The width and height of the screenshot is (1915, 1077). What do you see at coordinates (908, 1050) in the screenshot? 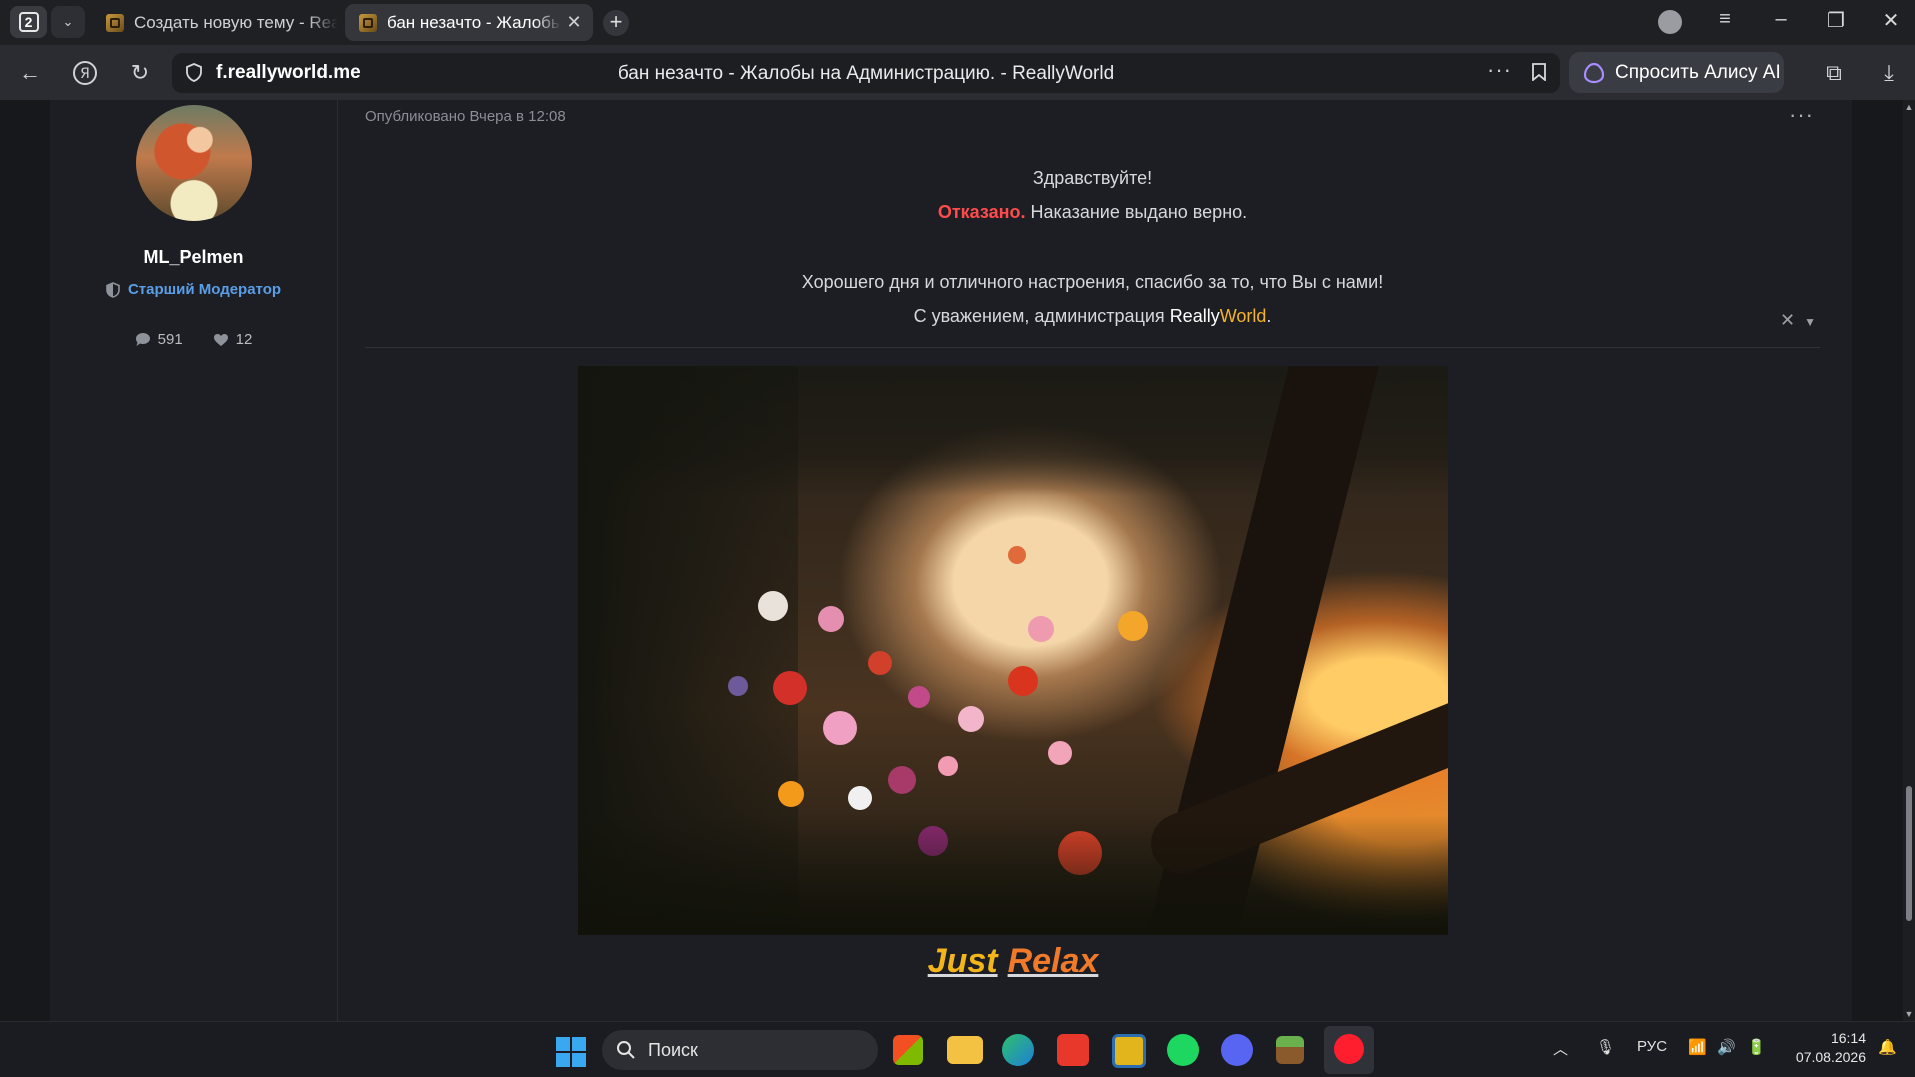
I see `microsoft-store-icon` at bounding box center [908, 1050].